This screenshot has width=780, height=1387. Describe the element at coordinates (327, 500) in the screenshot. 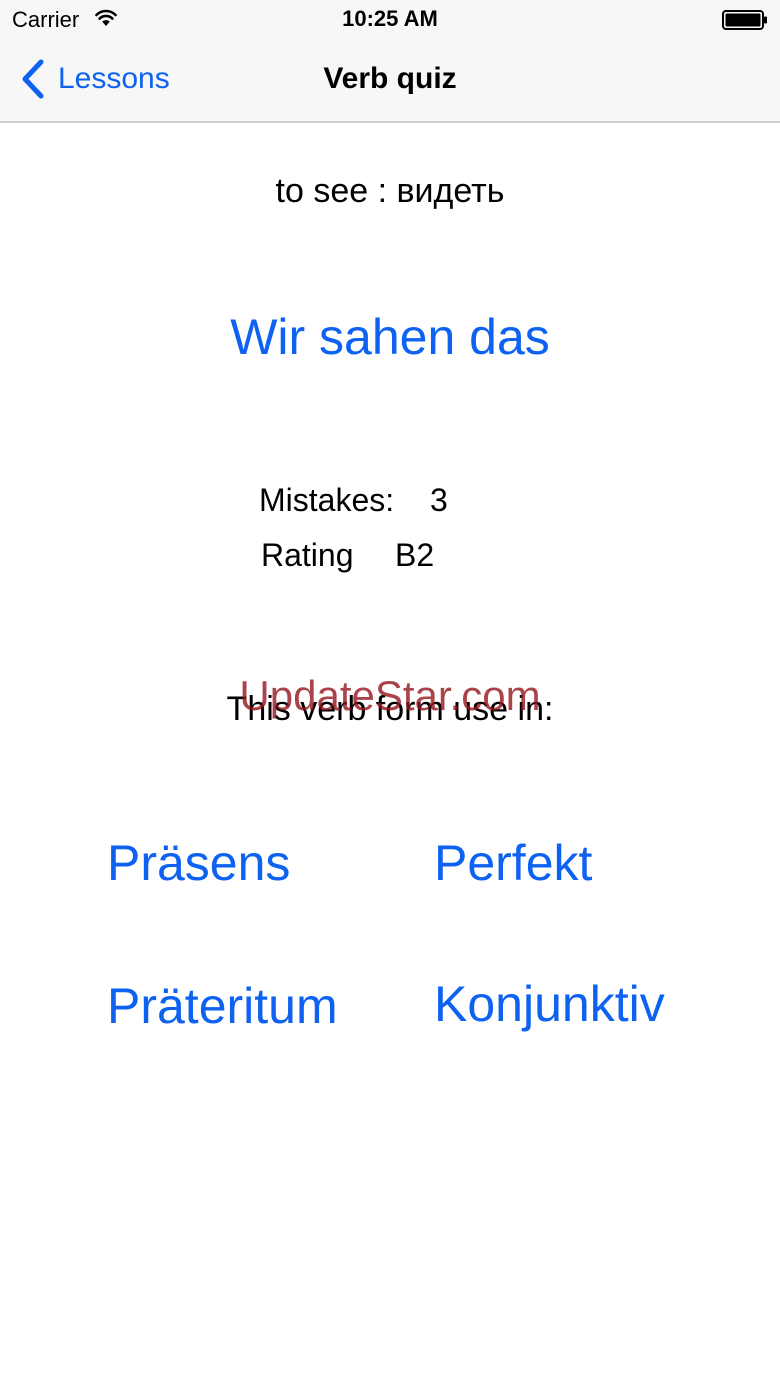

I see `mistakes-label: Mistakes:` at that location.